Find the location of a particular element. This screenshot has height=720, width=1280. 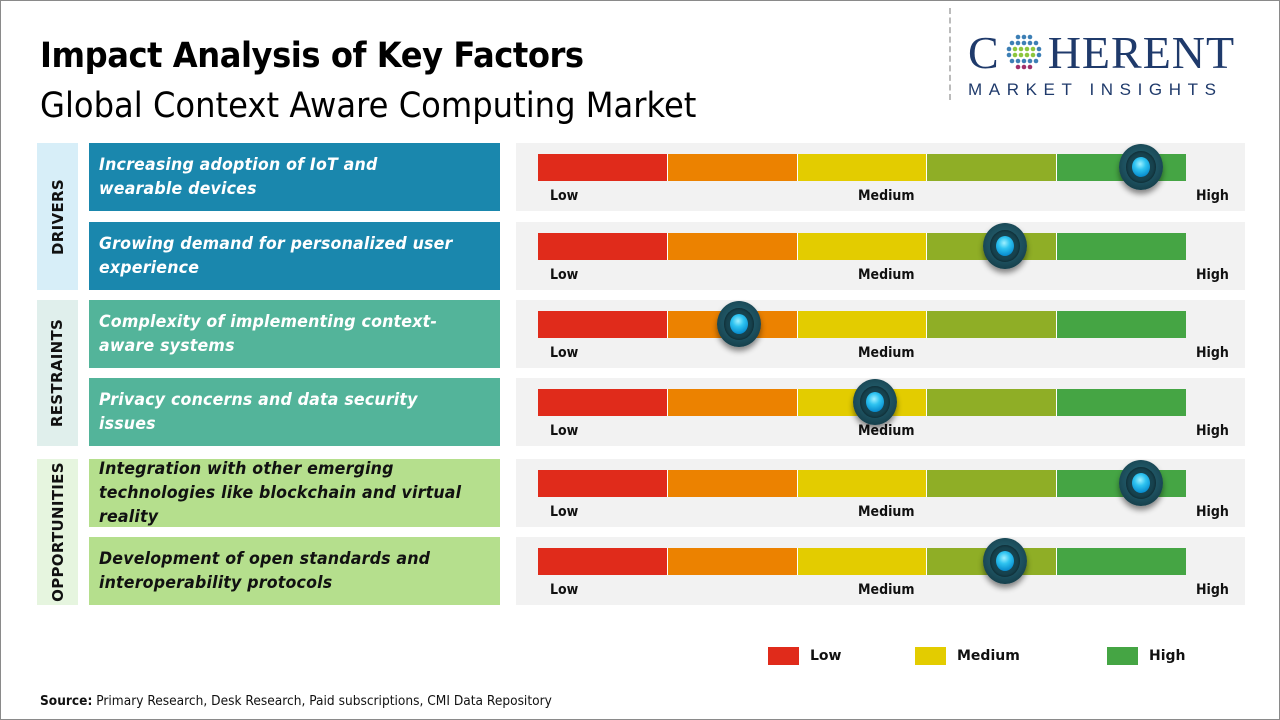

legend-swatch-medium is located at coordinates (930, 656).